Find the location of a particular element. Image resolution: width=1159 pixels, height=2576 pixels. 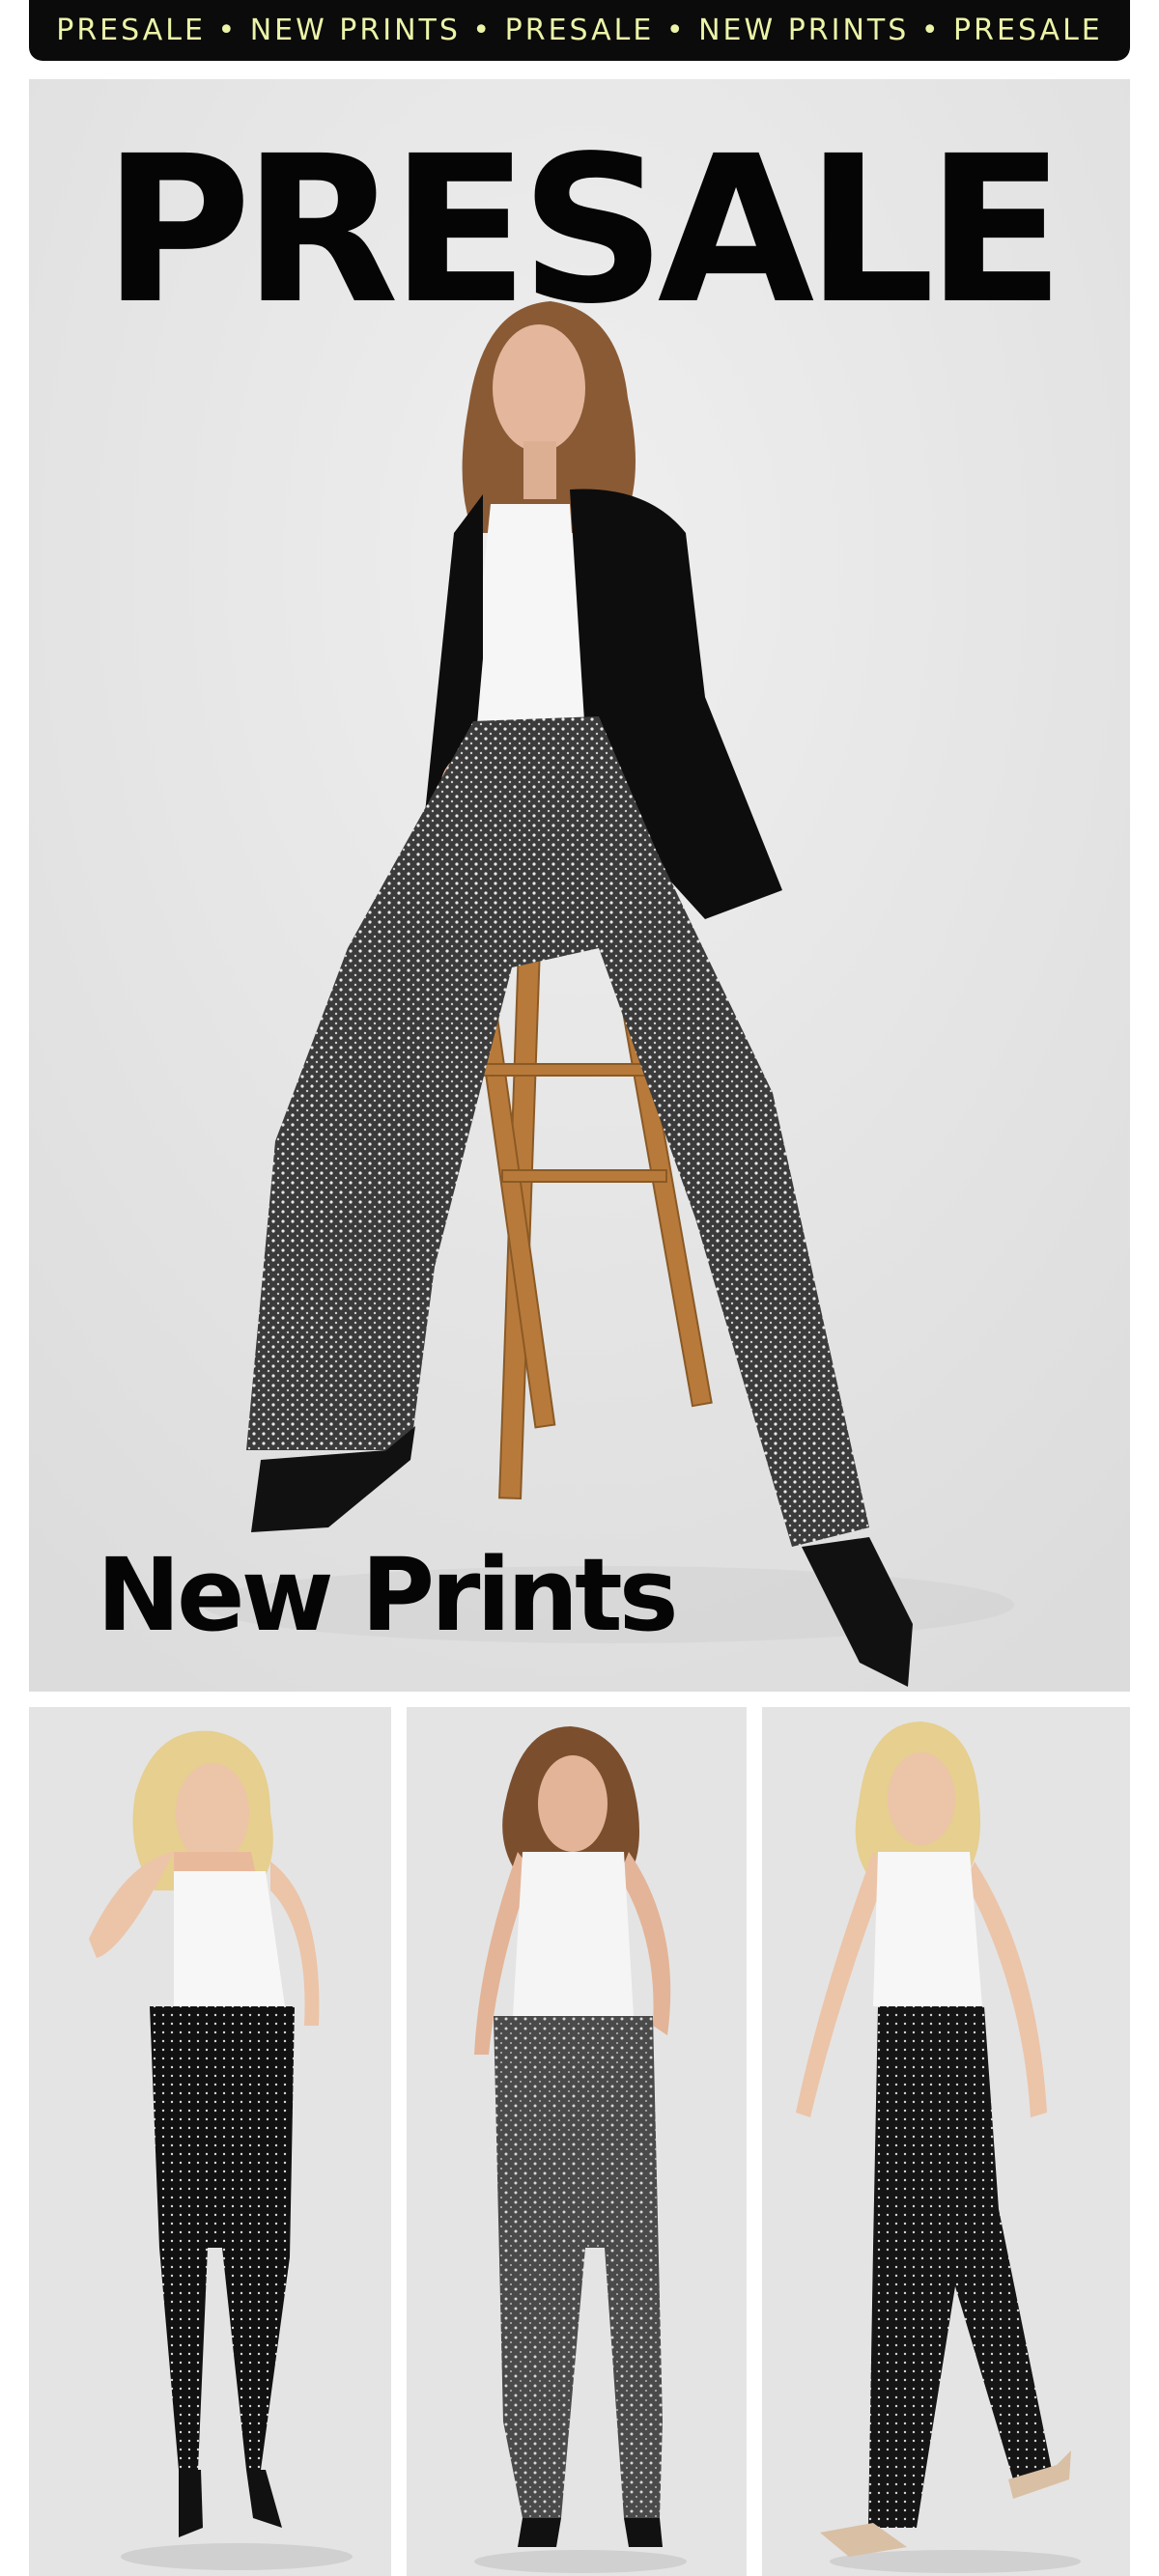

straight-dot-pants-model-photo is located at coordinates (946, 2142).